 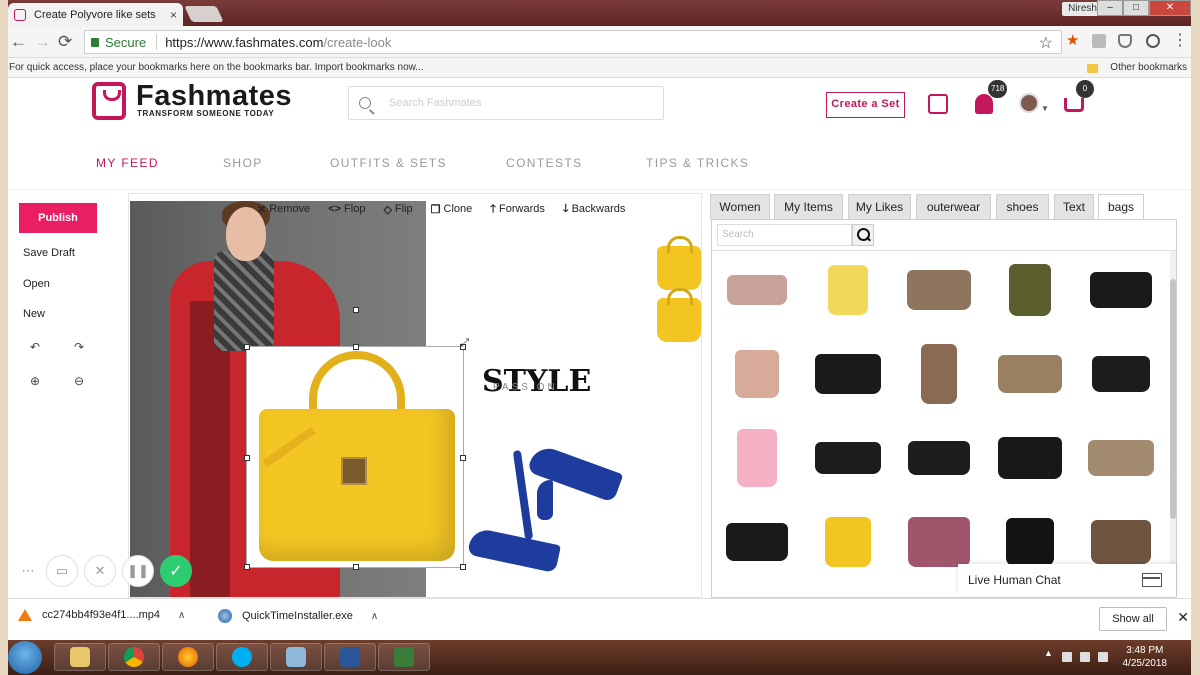 What do you see at coordinates (35, 381) in the screenshot?
I see `zoom-in-icon: ⊕` at bounding box center [35, 381].